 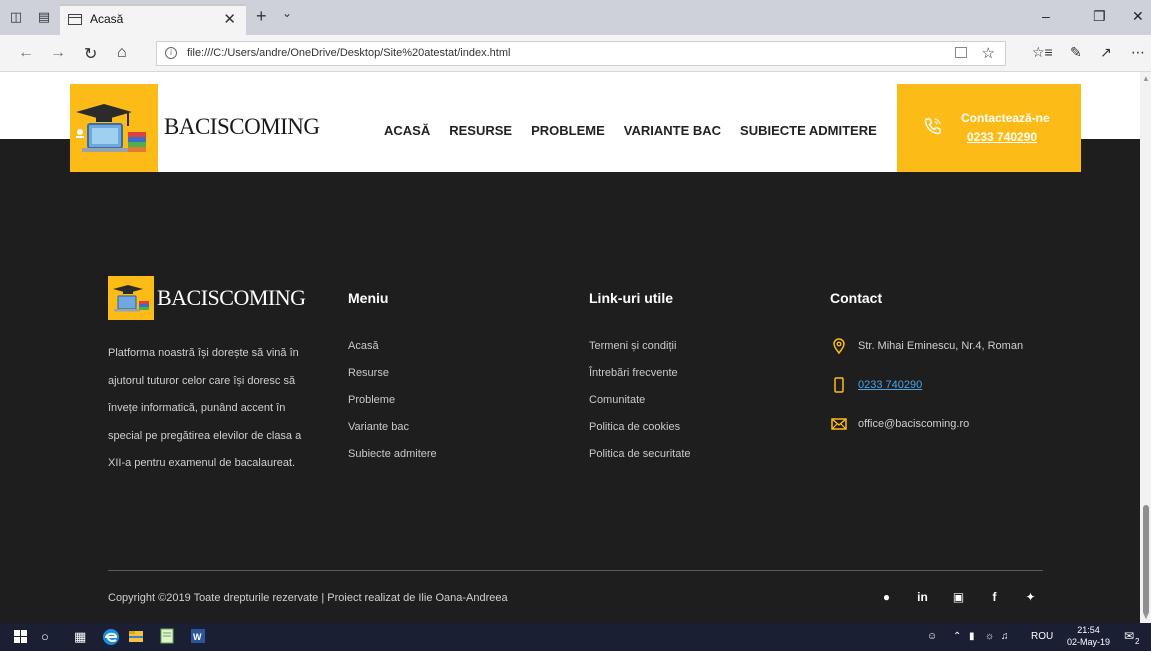 I want to click on battery-icon: ▮, so click(x=972, y=636).